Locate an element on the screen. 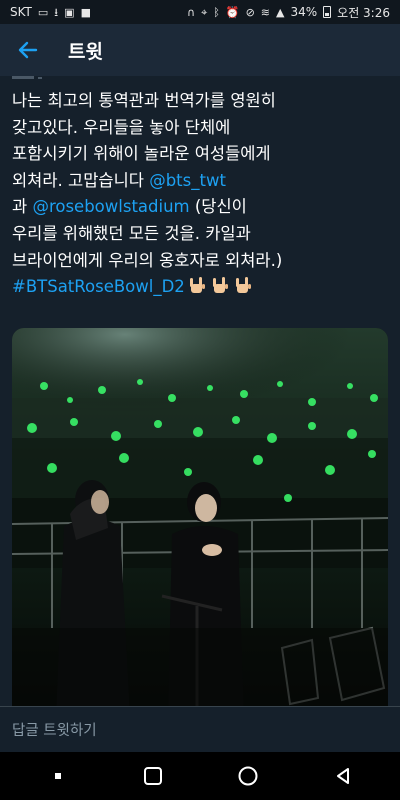 The image size is (400, 800). home-button is located at coordinates (248, 776).